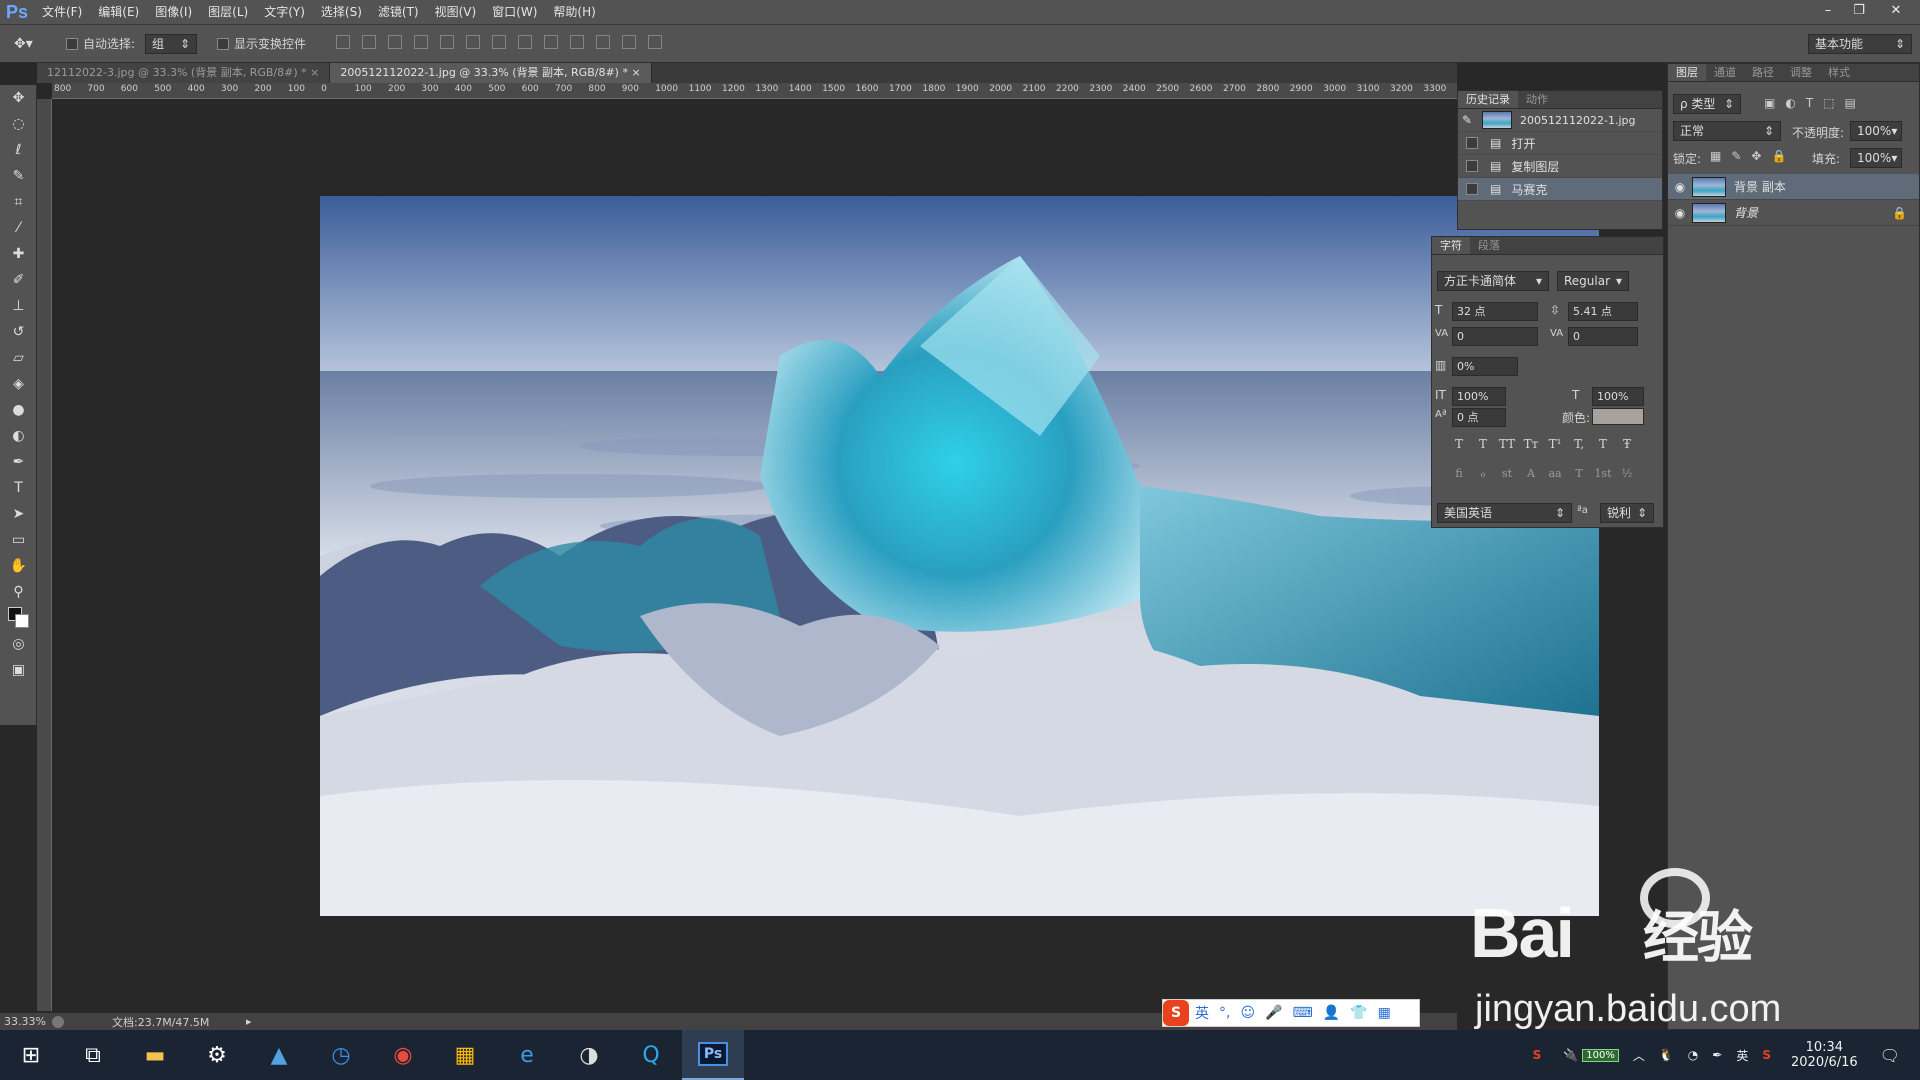  I want to click on crop-tool-icon: ⌗, so click(18, 202).